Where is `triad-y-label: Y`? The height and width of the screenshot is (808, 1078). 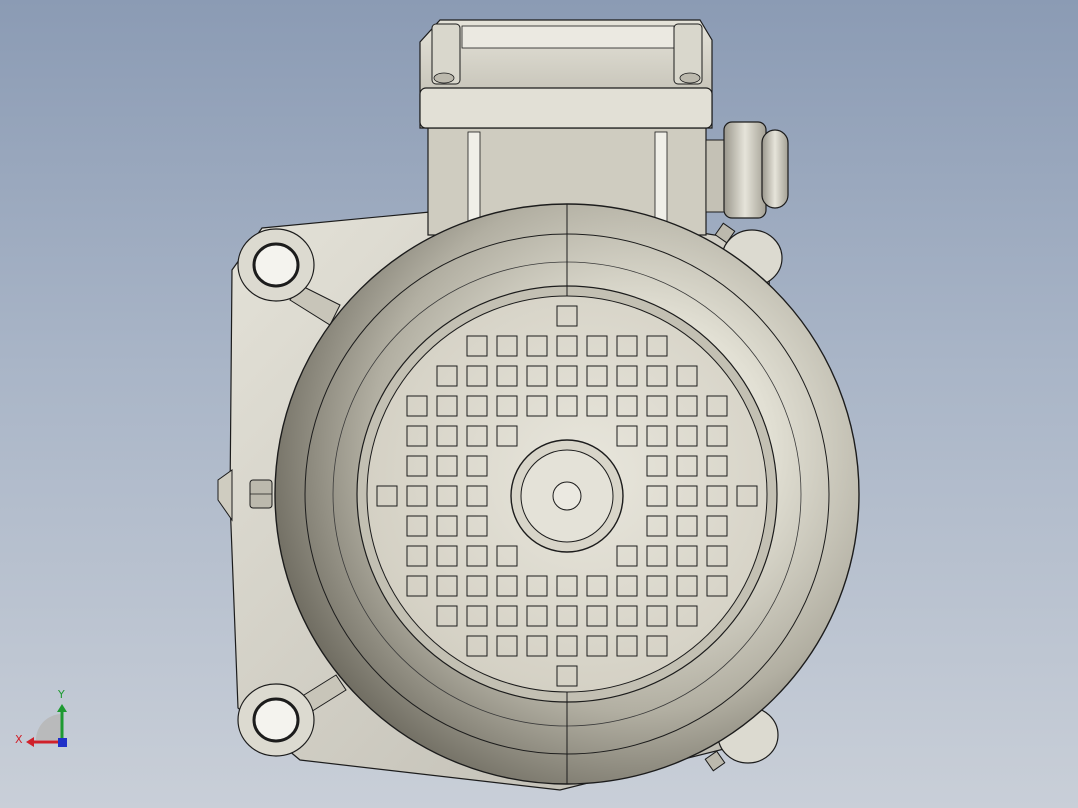 triad-y-label: Y is located at coordinates (61, 694).